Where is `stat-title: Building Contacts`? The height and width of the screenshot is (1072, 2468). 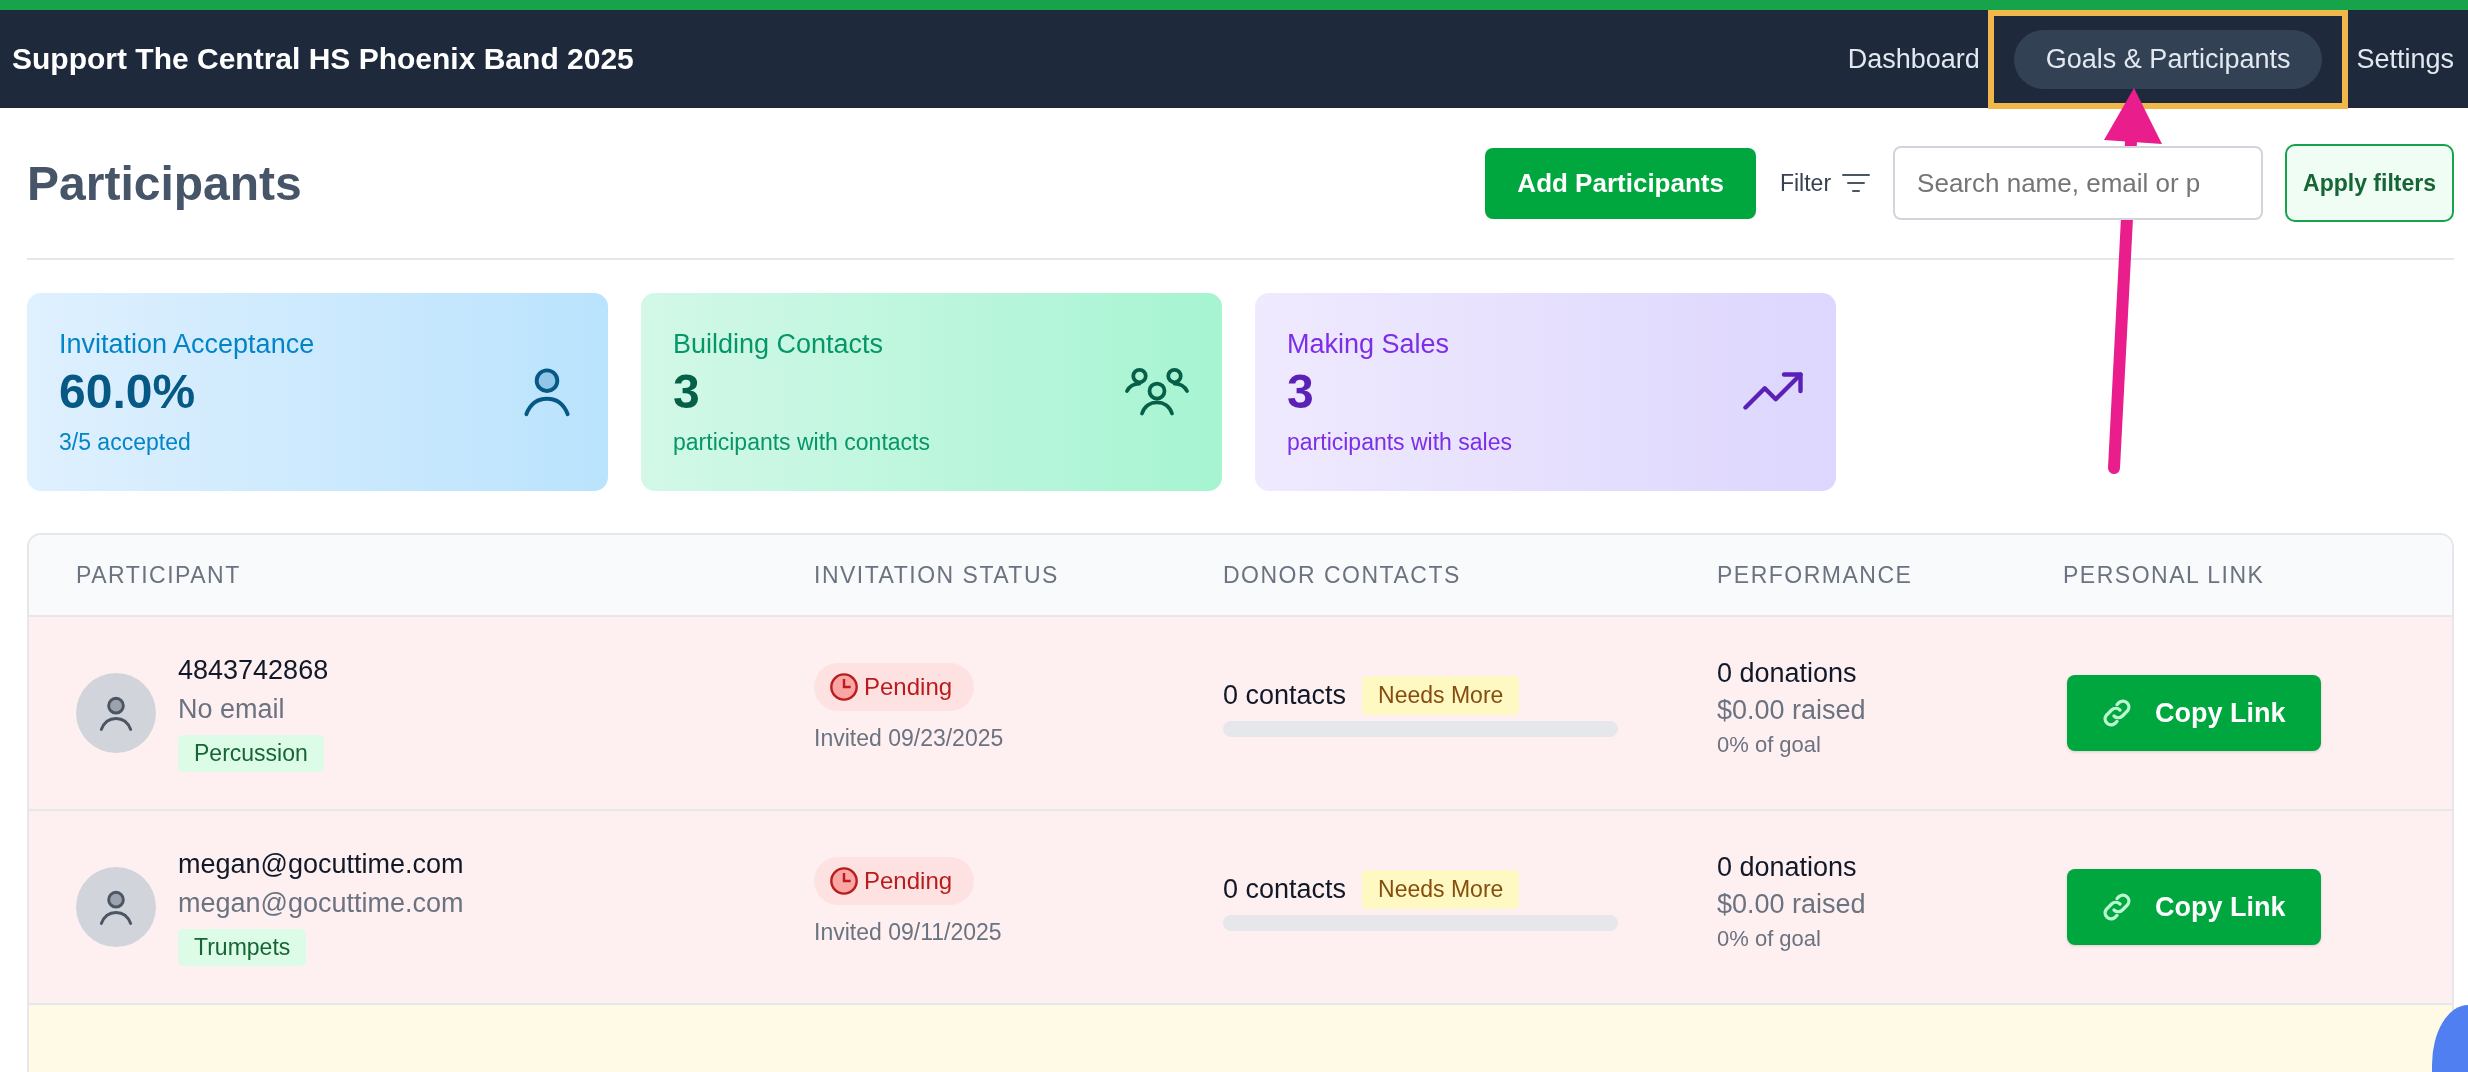
stat-title: Building Contacts is located at coordinates (779, 344).